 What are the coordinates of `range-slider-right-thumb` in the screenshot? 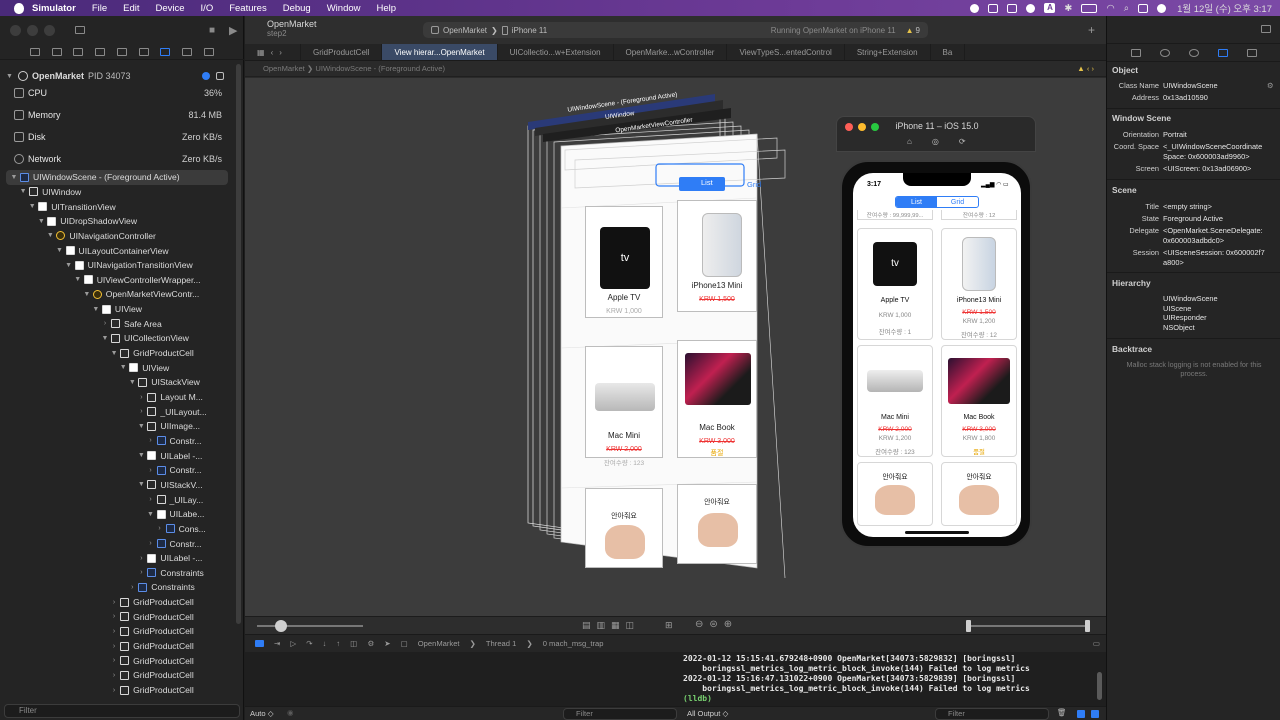 It's located at (1087, 626).